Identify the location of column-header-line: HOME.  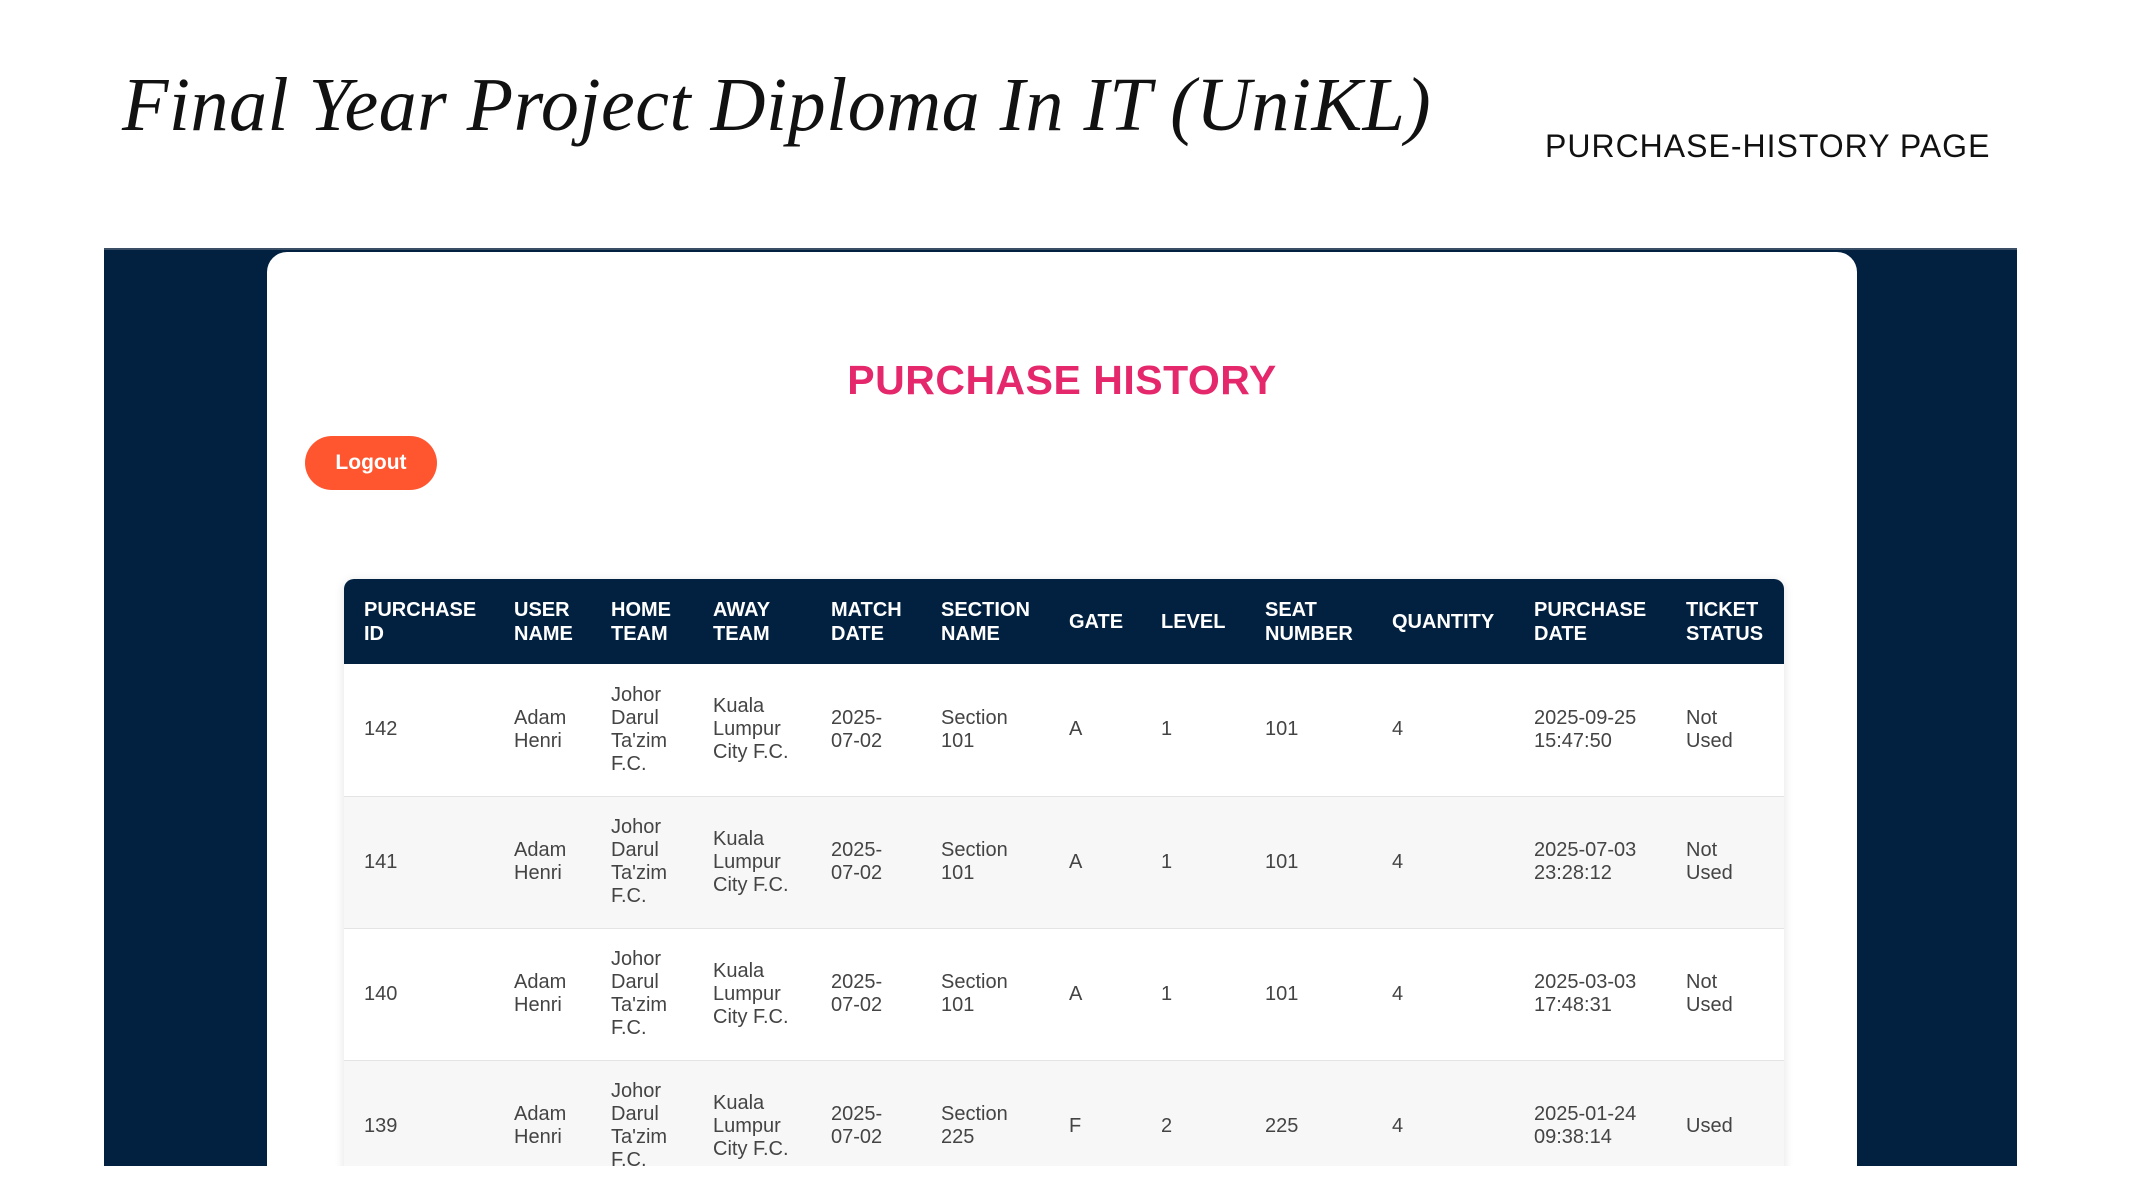
(641, 609).